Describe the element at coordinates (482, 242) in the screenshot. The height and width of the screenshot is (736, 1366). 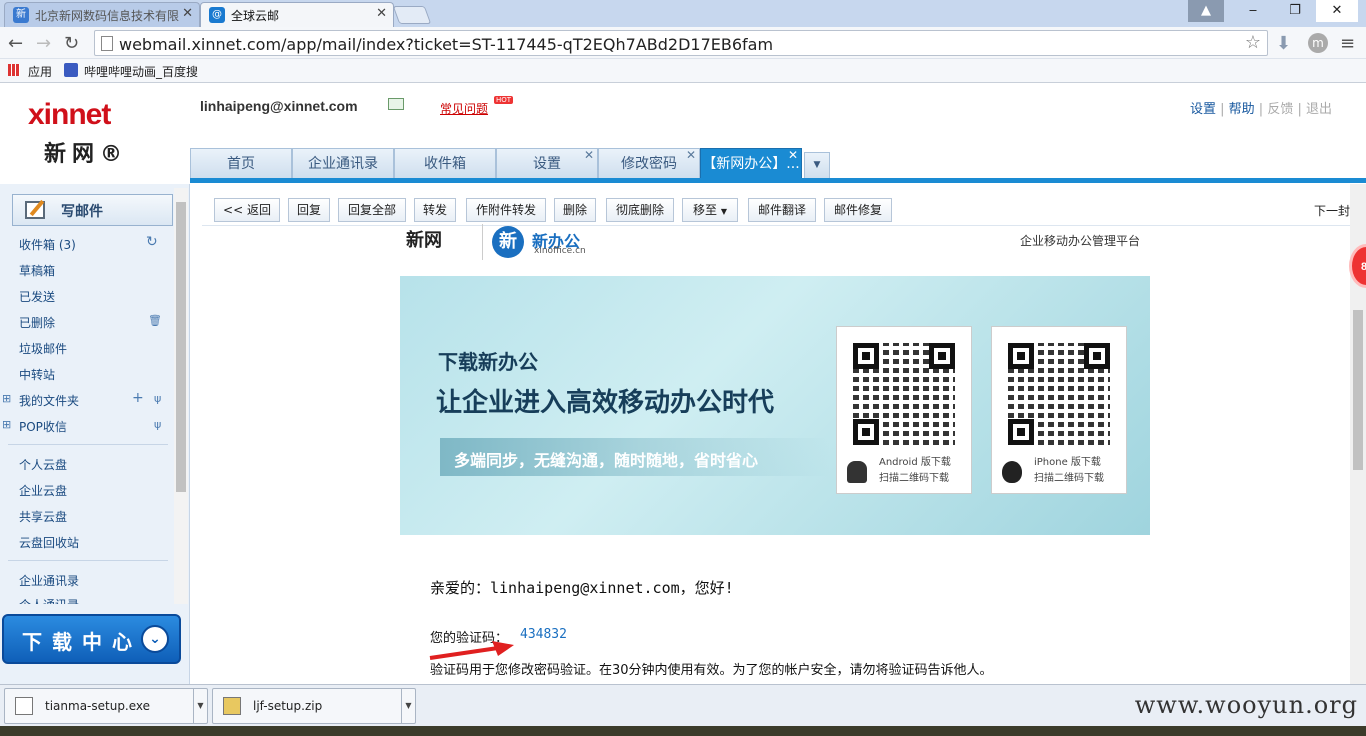
I see `divider` at that location.